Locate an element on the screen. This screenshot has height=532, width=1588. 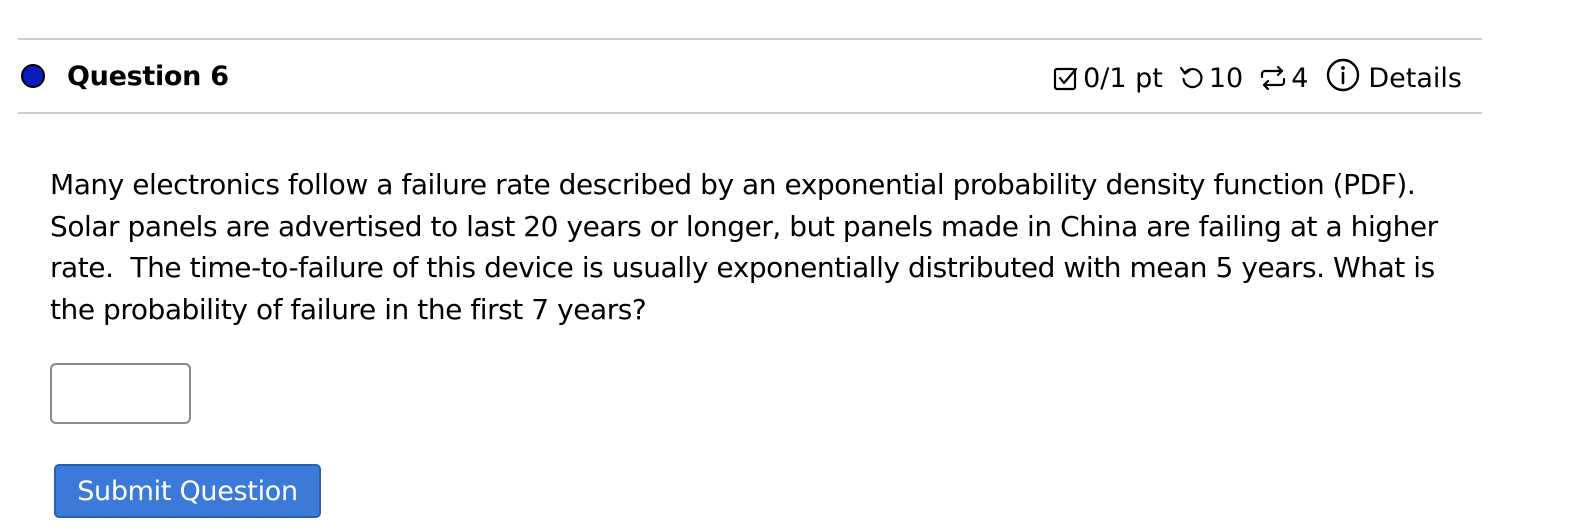
versions-value: 4 is located at coordinates (1300, 78).